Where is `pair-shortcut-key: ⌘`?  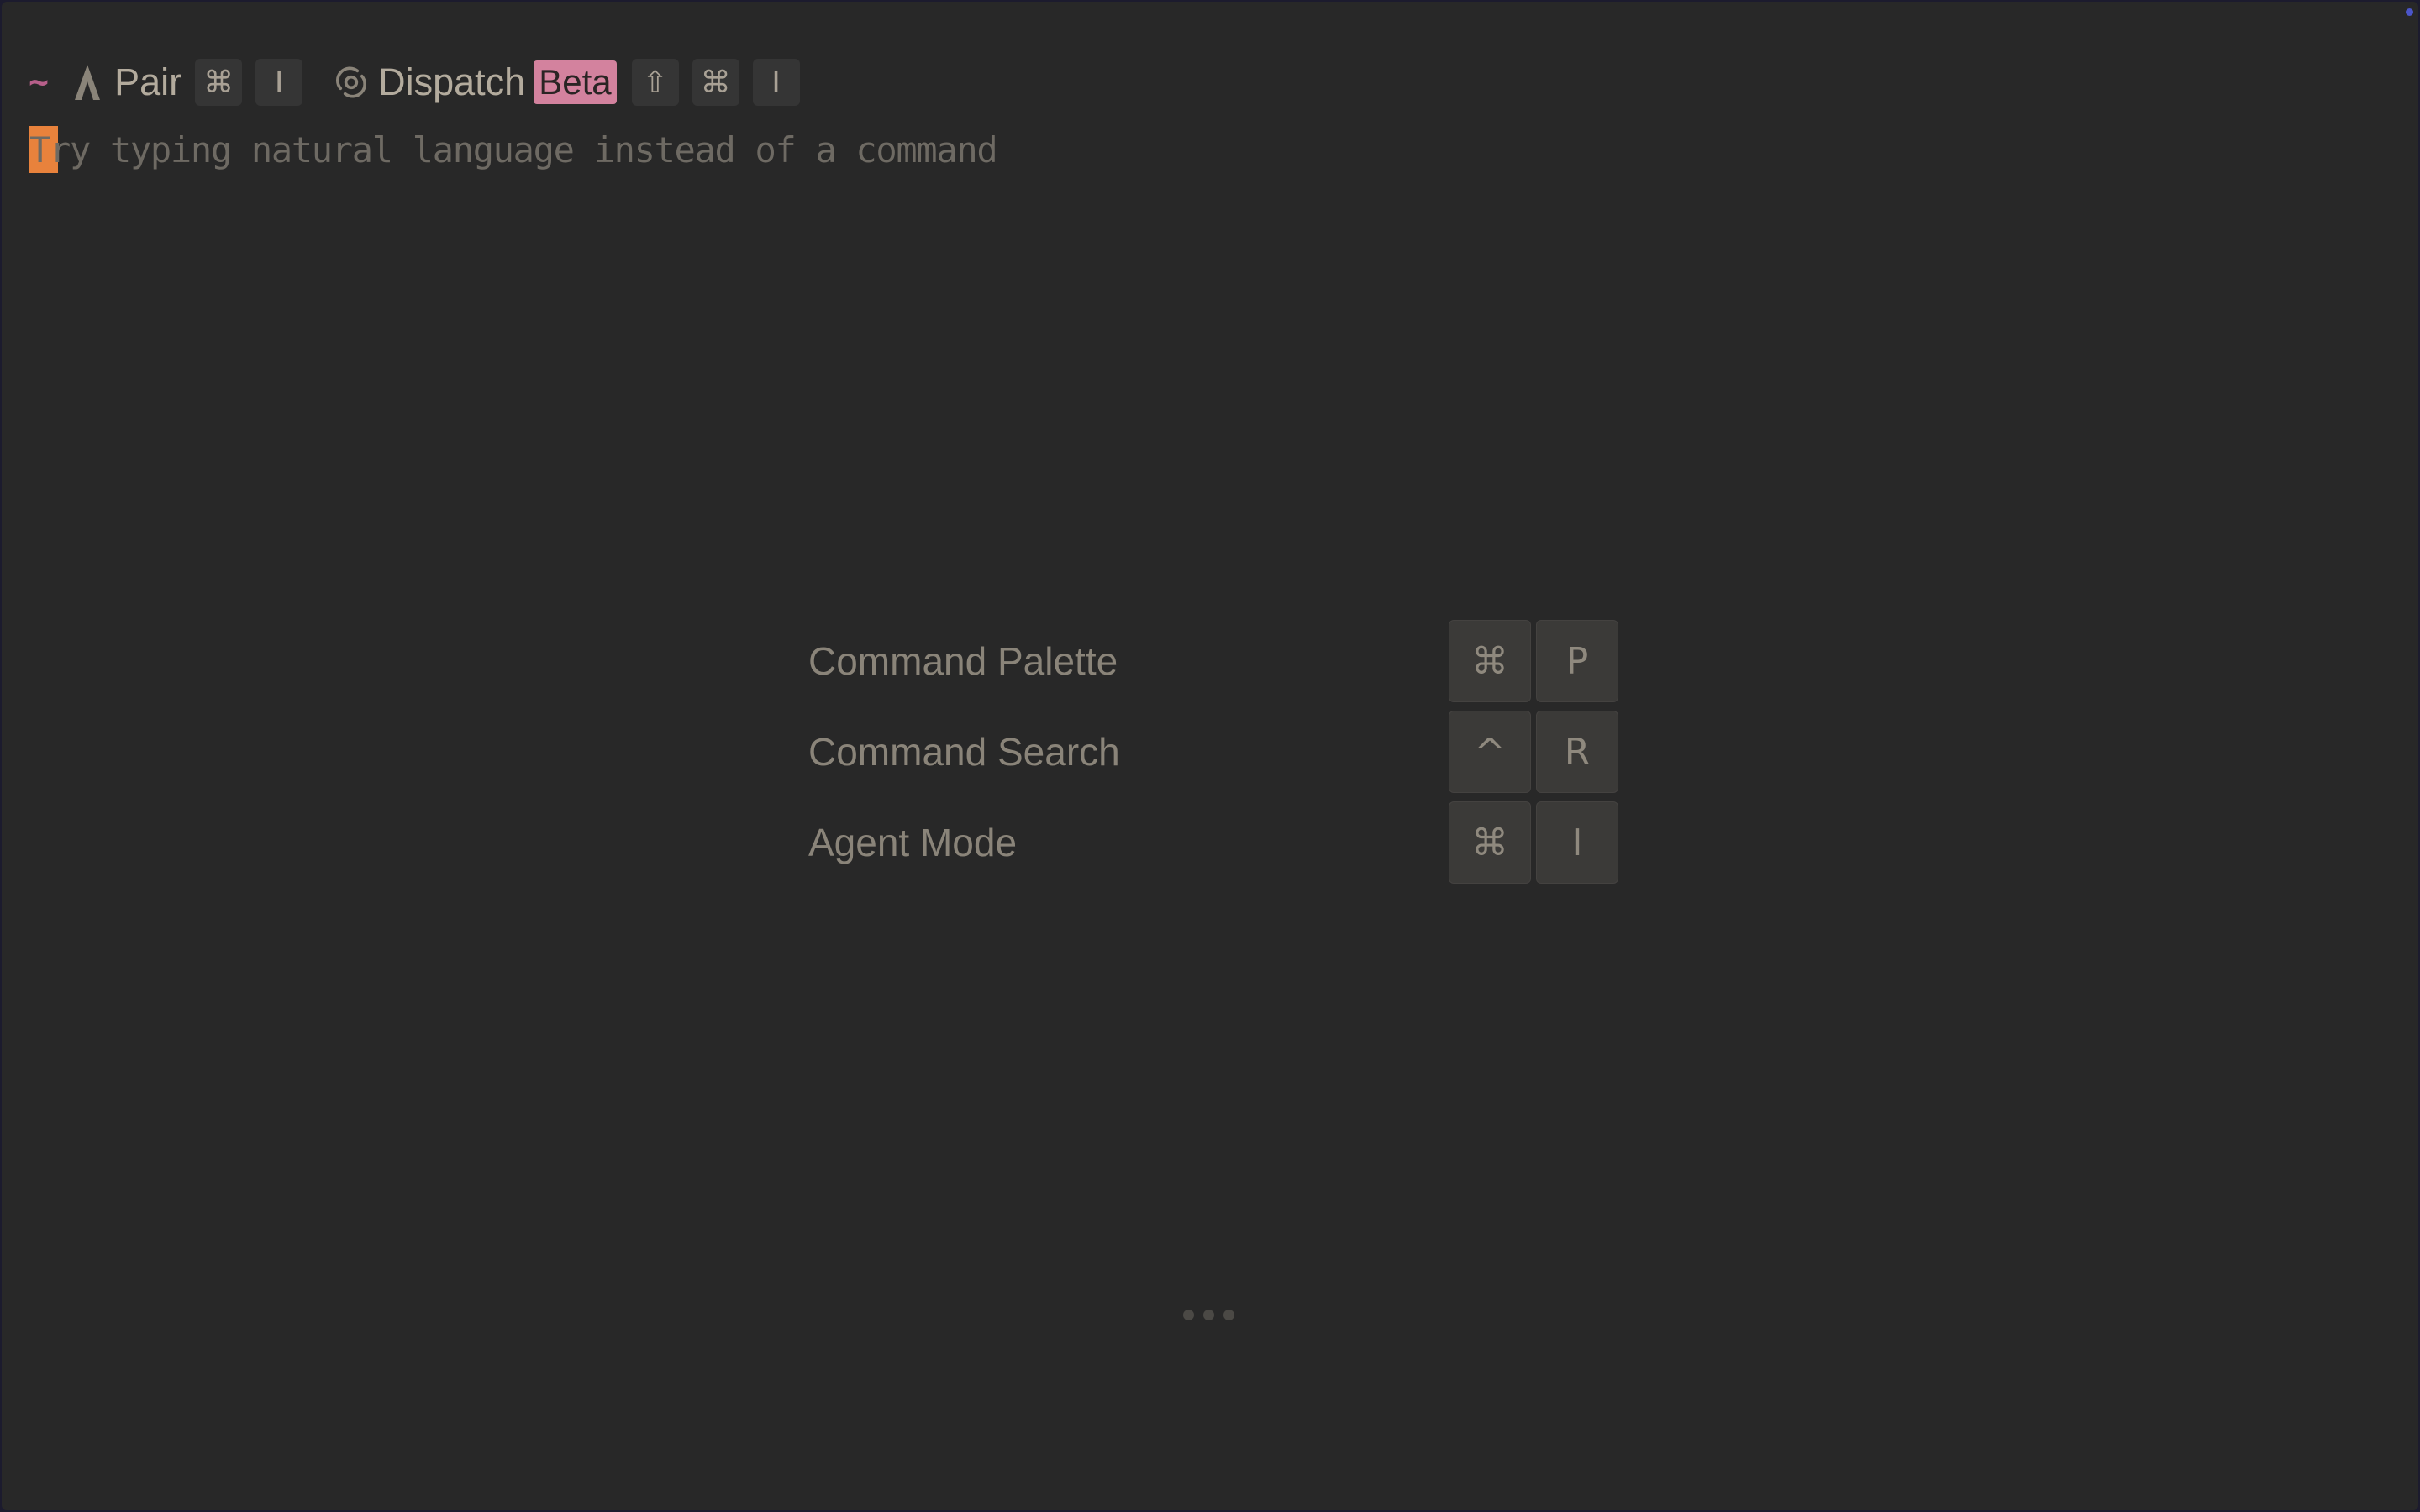
pair-shortcut-key: ⌘ is located at coordinates (219, 82).